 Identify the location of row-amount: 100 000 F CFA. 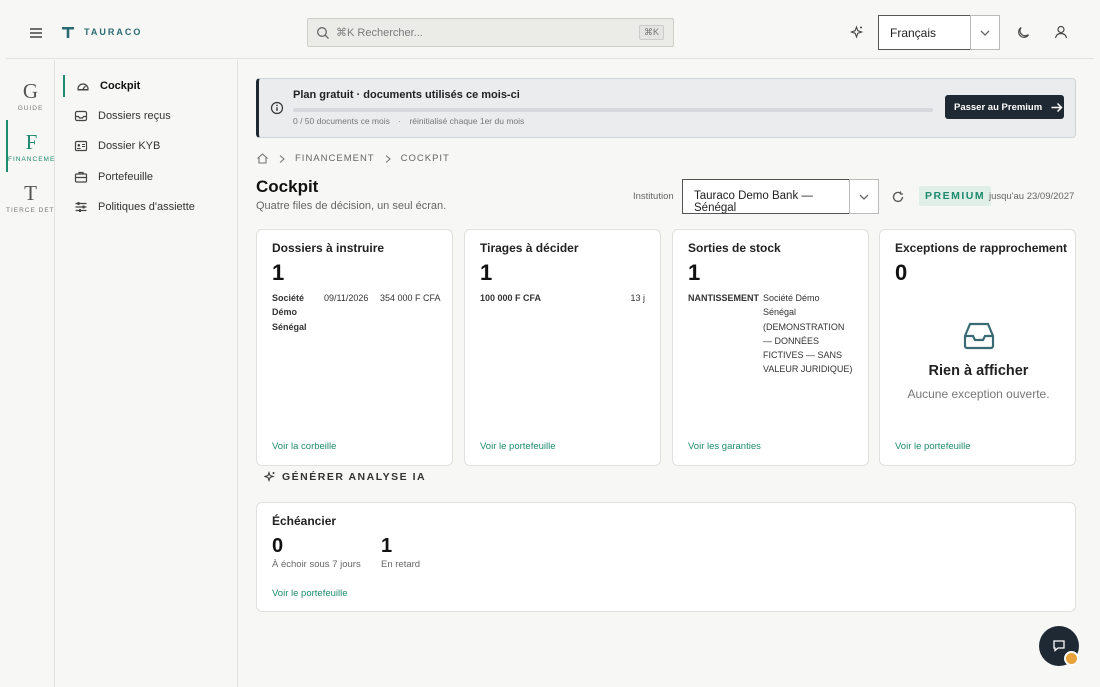
(510, 298).